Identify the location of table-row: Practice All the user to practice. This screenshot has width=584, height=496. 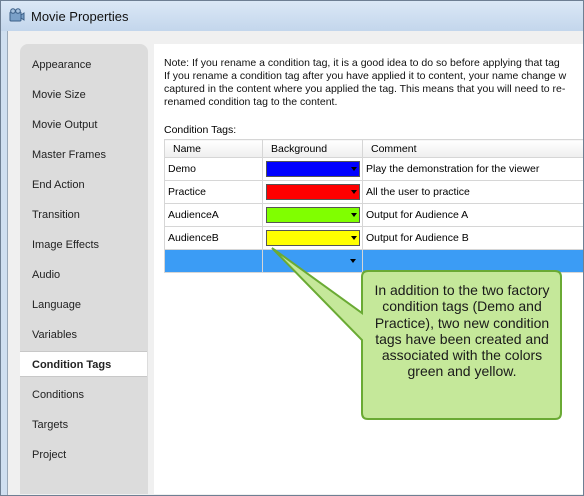
(373, 192).